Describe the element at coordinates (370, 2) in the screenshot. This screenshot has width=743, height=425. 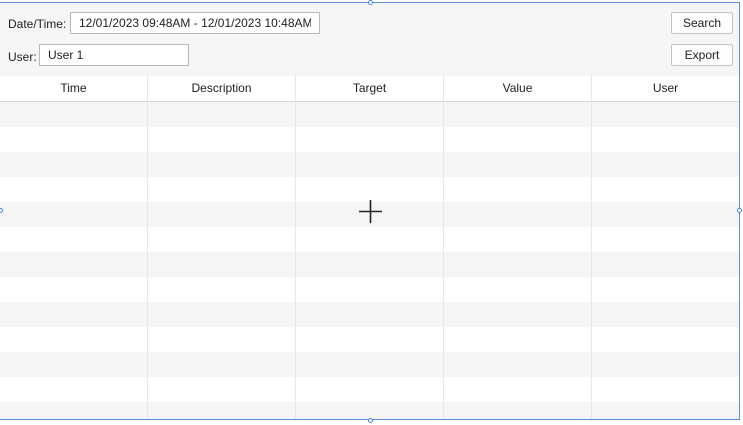
I see `resize-handle-top` at that location.